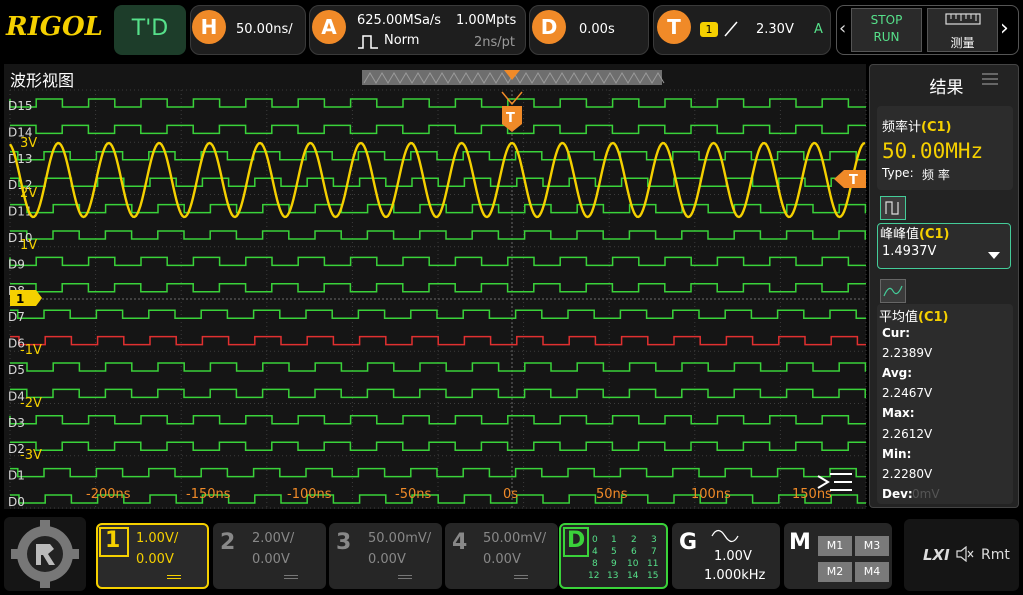 Image resolution: width=1023 pixels, height=595 pixels. Describe the element at coordinates (907, 434) in the screenshot. I see `avg-max-value: 2.2612V` at that location.